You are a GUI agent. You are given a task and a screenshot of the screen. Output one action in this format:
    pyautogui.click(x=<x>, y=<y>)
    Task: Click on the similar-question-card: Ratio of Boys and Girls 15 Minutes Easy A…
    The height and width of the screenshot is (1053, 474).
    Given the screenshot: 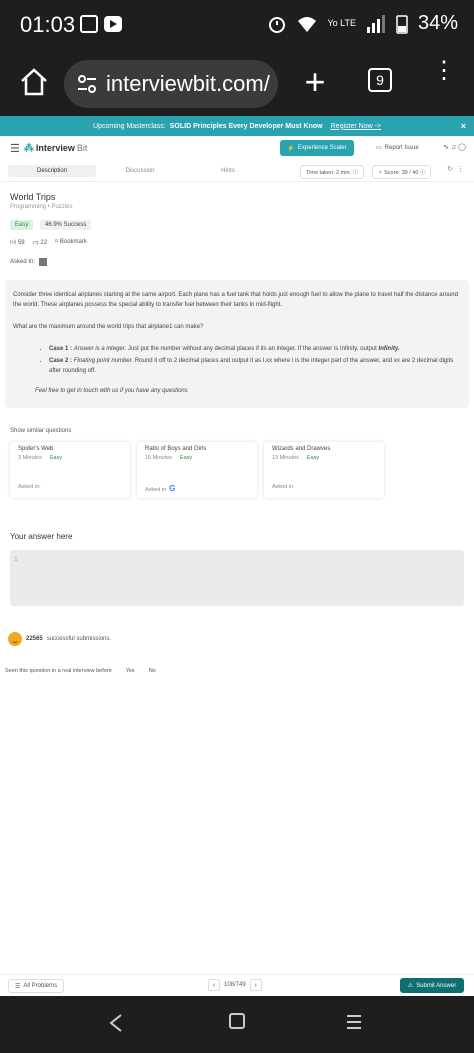 What is the action you would take?
    pyautogui.click(x=197, y=470)
    